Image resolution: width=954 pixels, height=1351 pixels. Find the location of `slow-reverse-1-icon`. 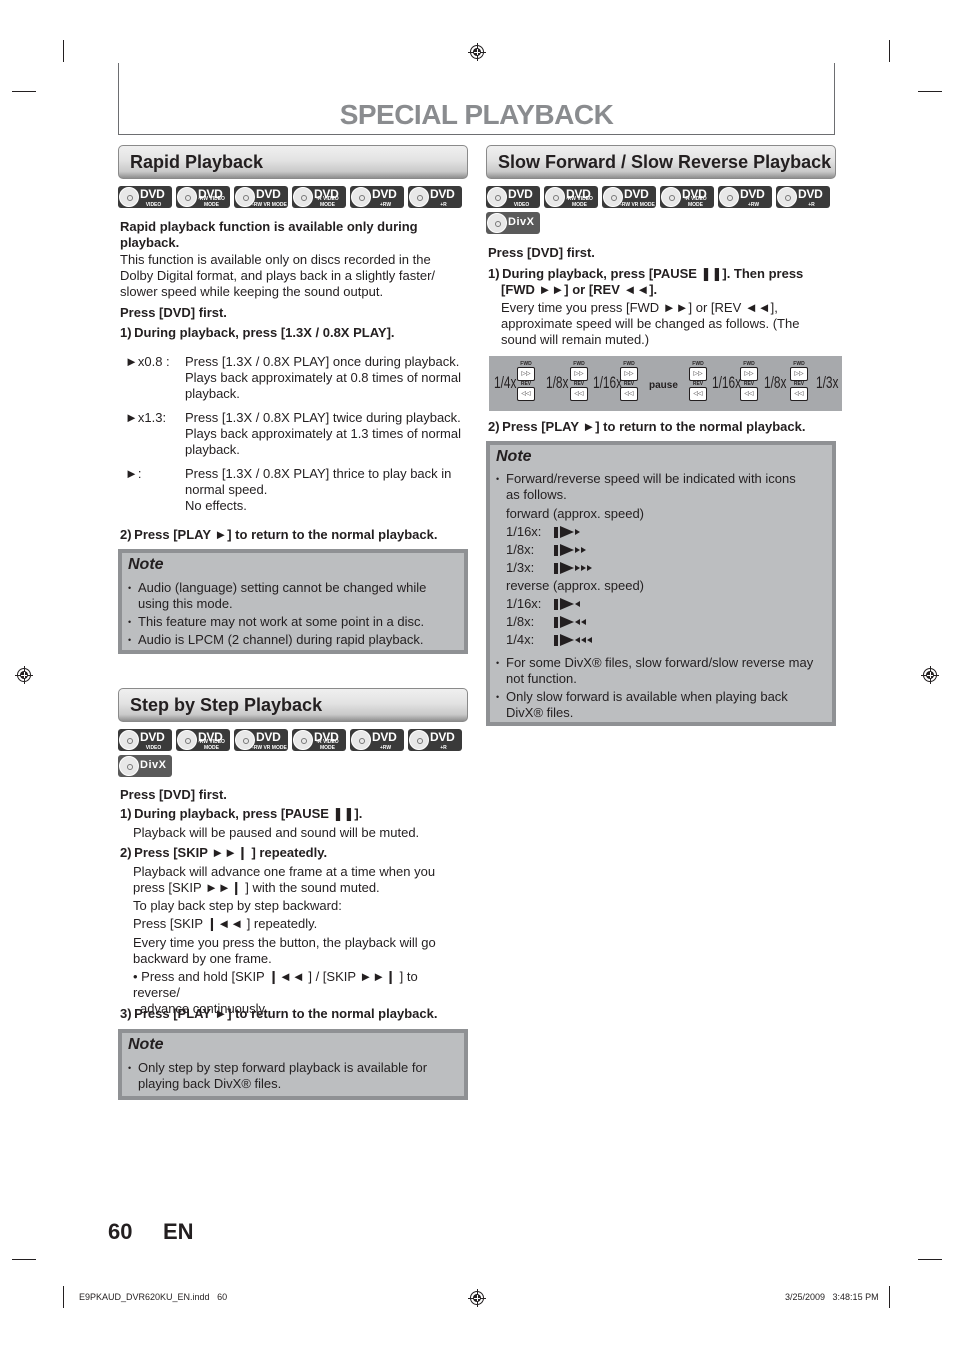

slow-reverse-1-icon is located at coordinates (567, 604).